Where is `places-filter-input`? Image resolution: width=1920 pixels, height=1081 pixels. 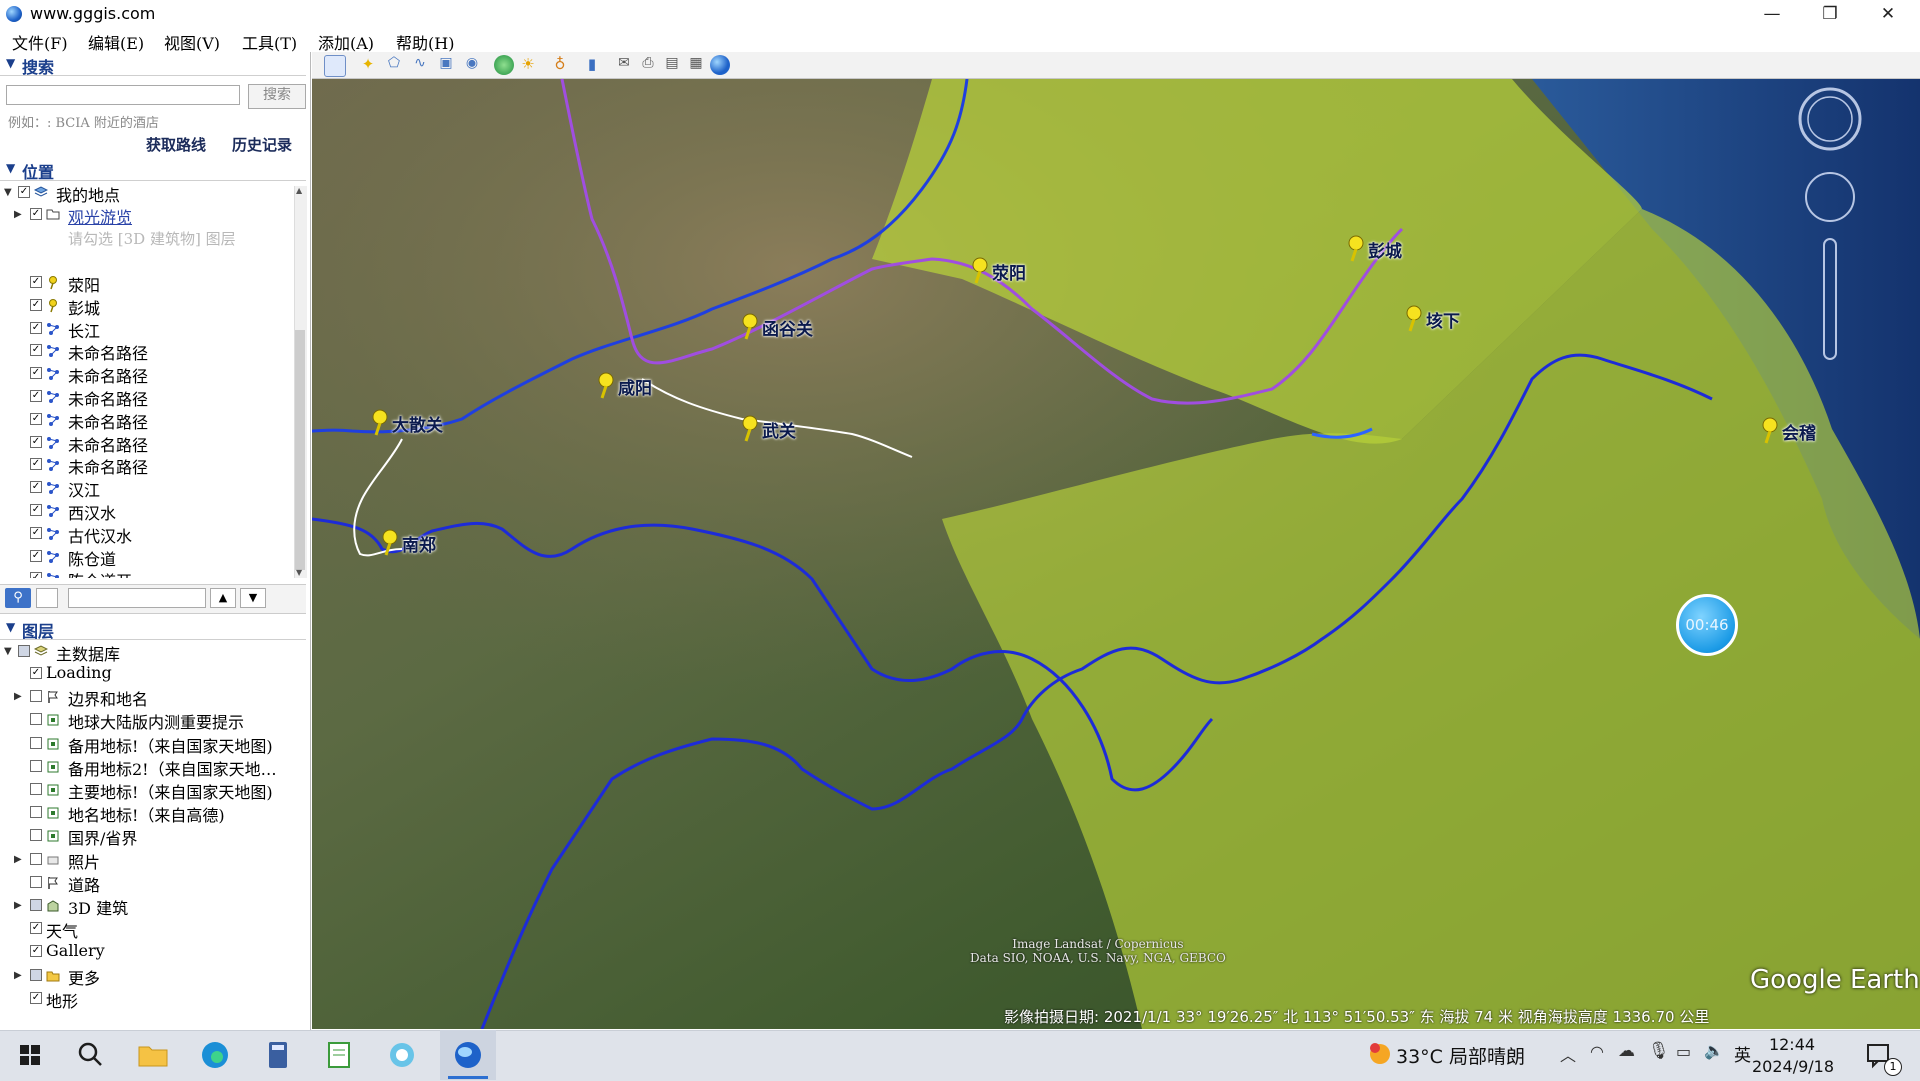
places-filter-input is located at coordinates (137, 598).